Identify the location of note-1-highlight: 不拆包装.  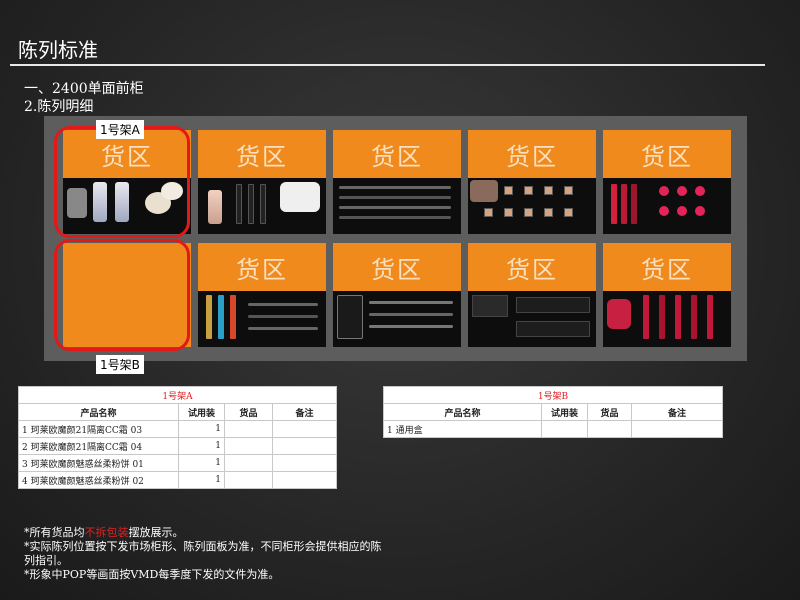
(106, 532).